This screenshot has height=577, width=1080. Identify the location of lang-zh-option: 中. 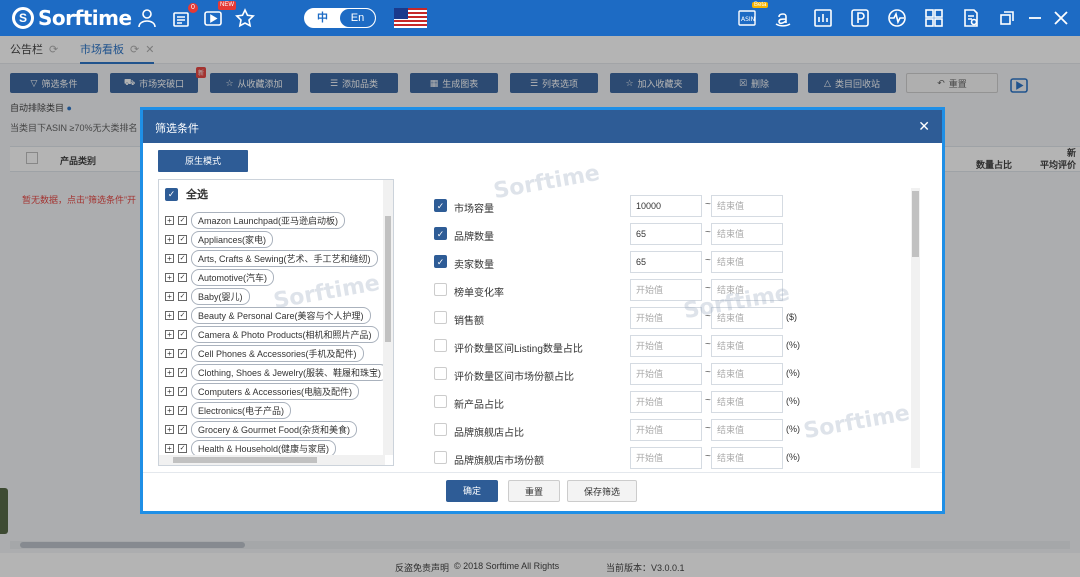
(322, 18).